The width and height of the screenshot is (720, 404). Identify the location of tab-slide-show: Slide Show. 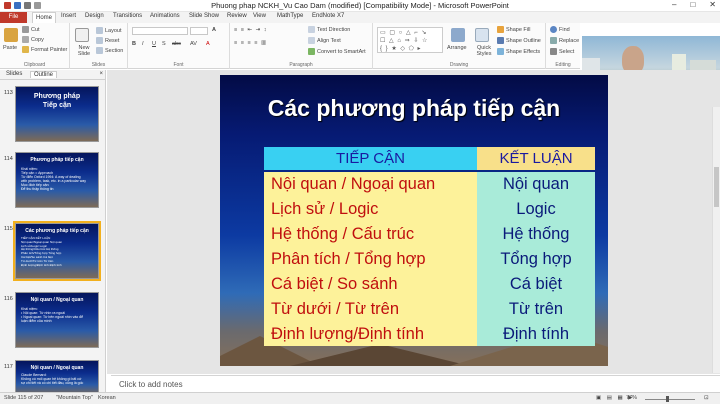
(204, 16).